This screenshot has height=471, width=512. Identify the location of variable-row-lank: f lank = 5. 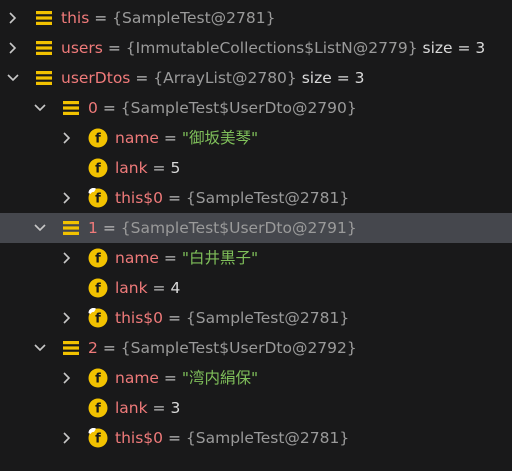
(256, 168).